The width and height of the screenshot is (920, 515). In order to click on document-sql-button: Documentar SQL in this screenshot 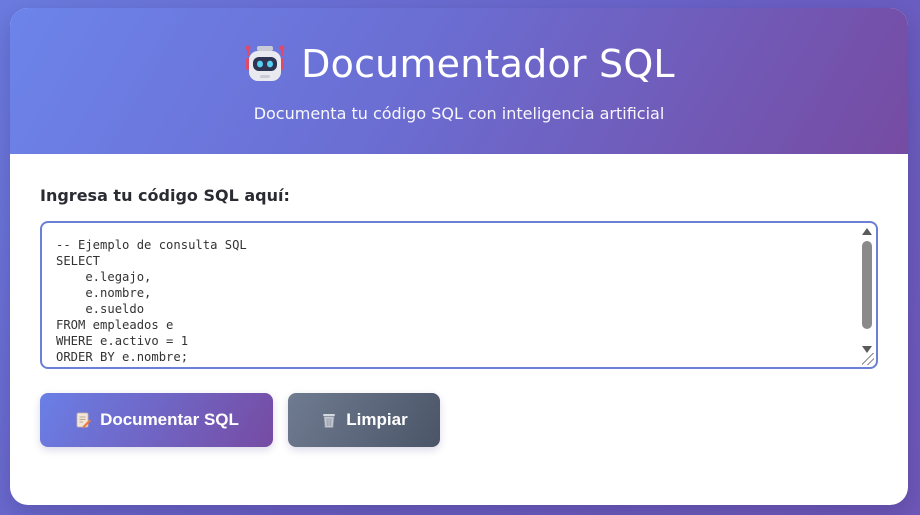, I will do `click(156, 420)`.